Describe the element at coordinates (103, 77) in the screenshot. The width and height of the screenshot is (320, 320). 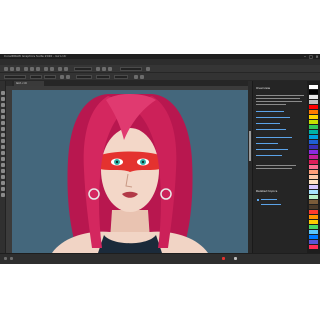
I see `nudge-distance-field` at that location.